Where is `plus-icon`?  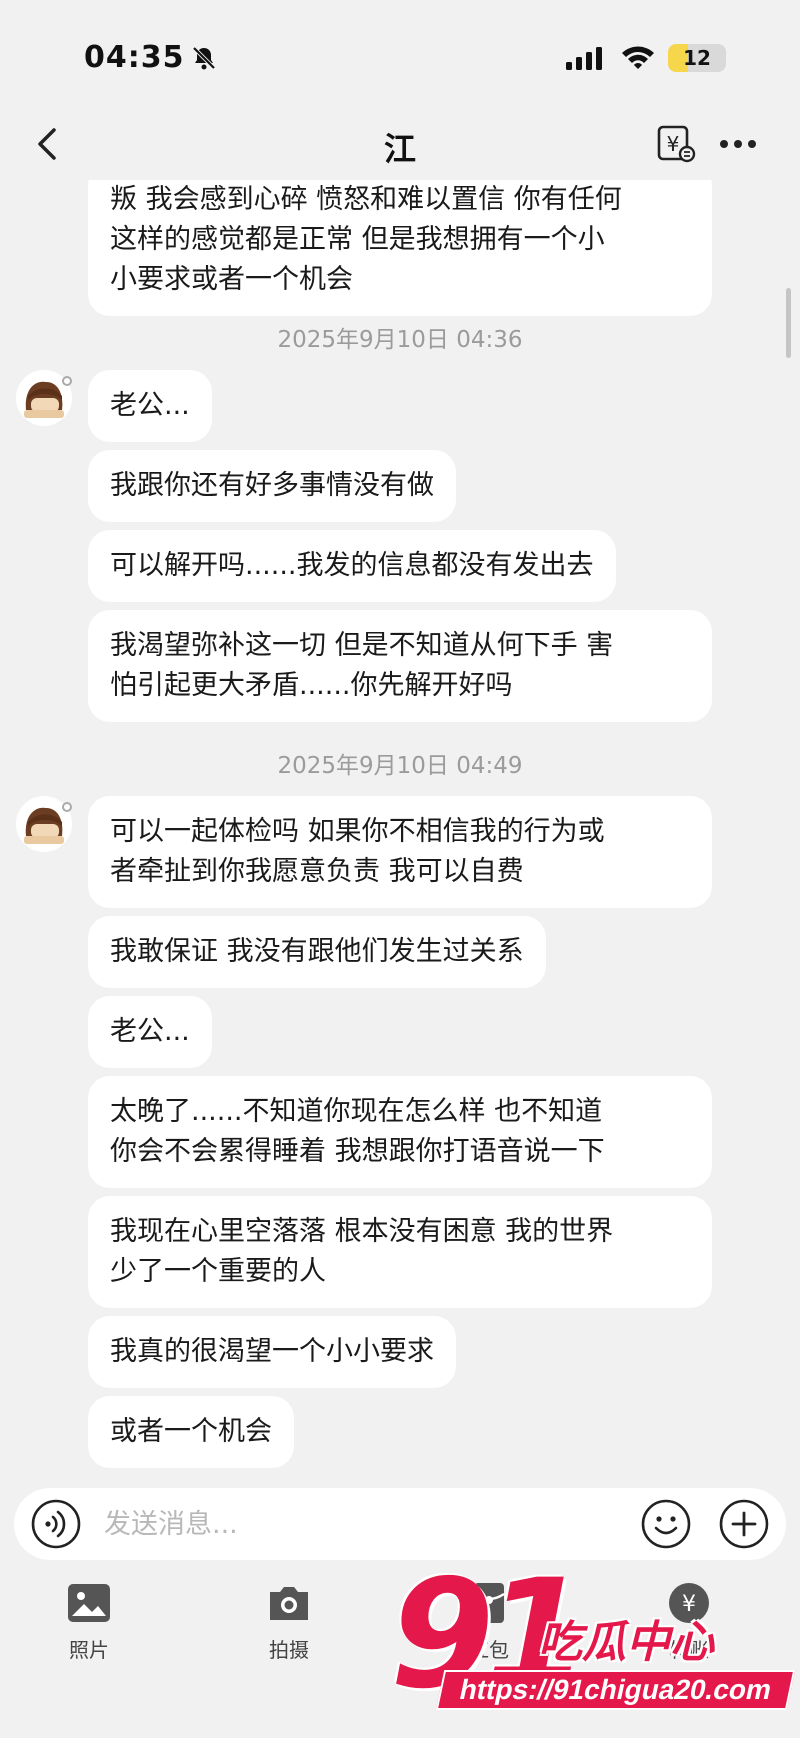 plus-icon is located at coordinates (744, 1524).